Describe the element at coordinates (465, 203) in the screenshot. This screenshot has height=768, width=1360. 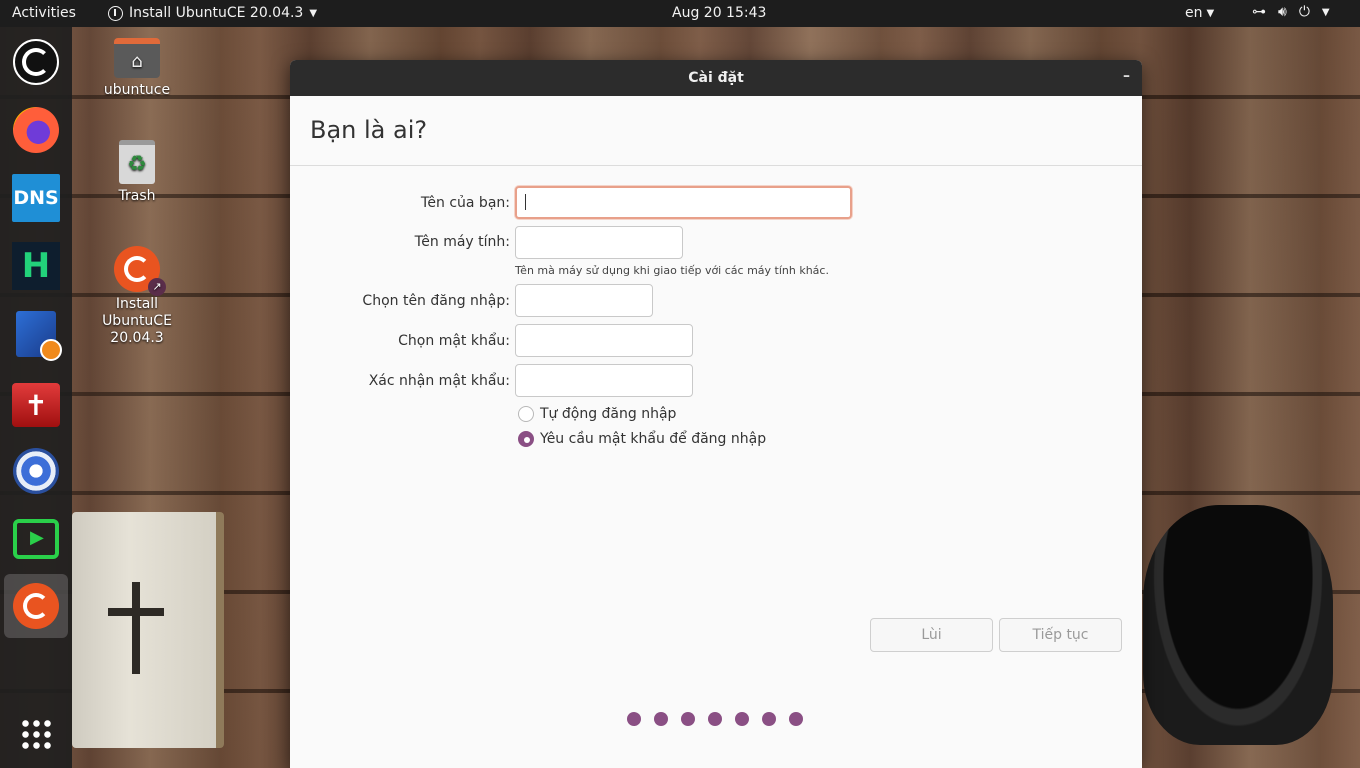
I see `name-label: Tên của bạn:` at that location.